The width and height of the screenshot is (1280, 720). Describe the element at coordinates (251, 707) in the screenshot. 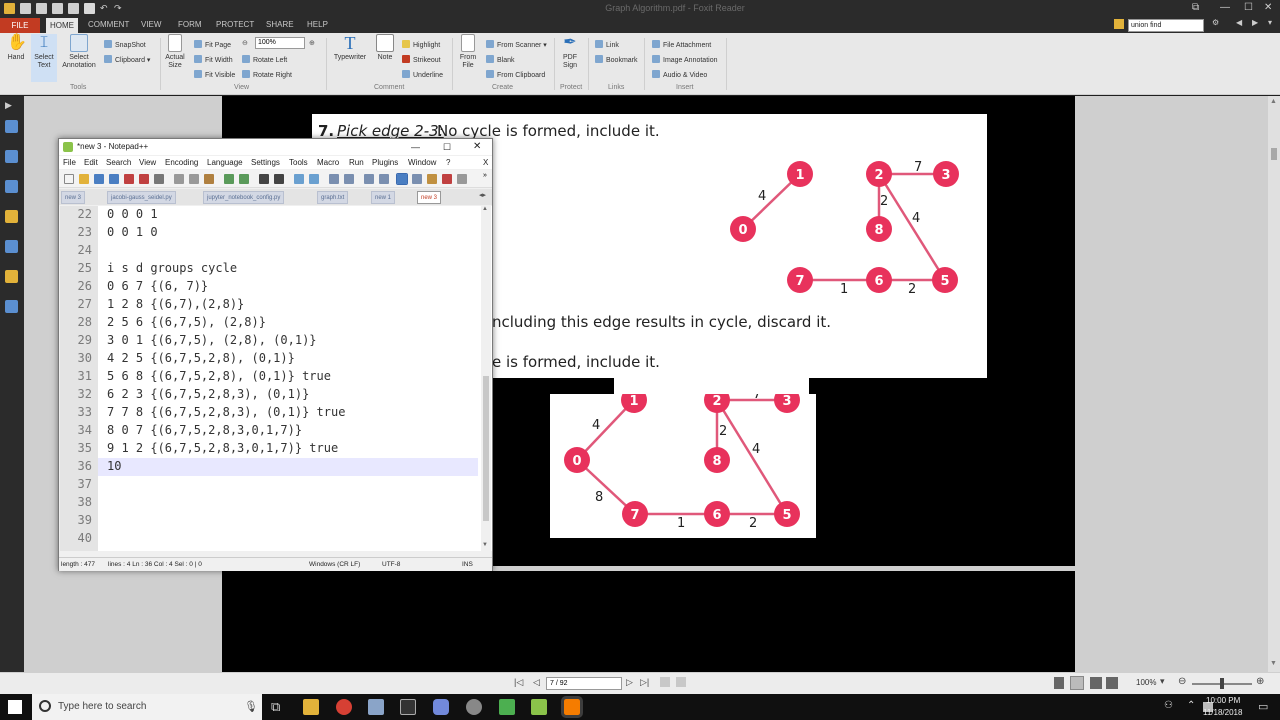

I see `microphone-icon: 🎙` at that location.